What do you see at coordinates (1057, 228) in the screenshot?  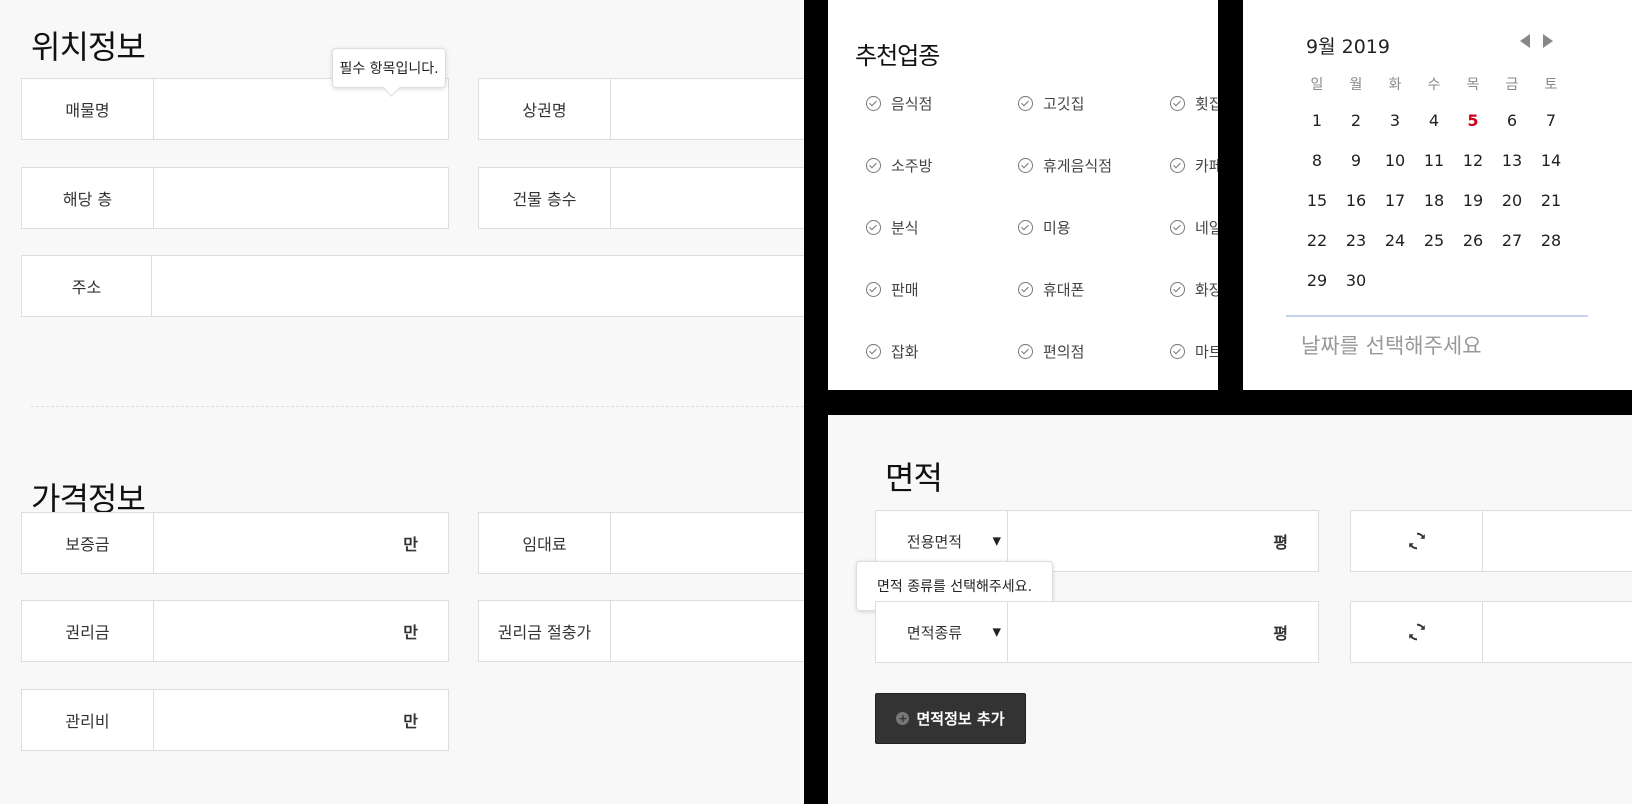 I see `industry-option-label: 미용` at bounding box center [1057, 228].